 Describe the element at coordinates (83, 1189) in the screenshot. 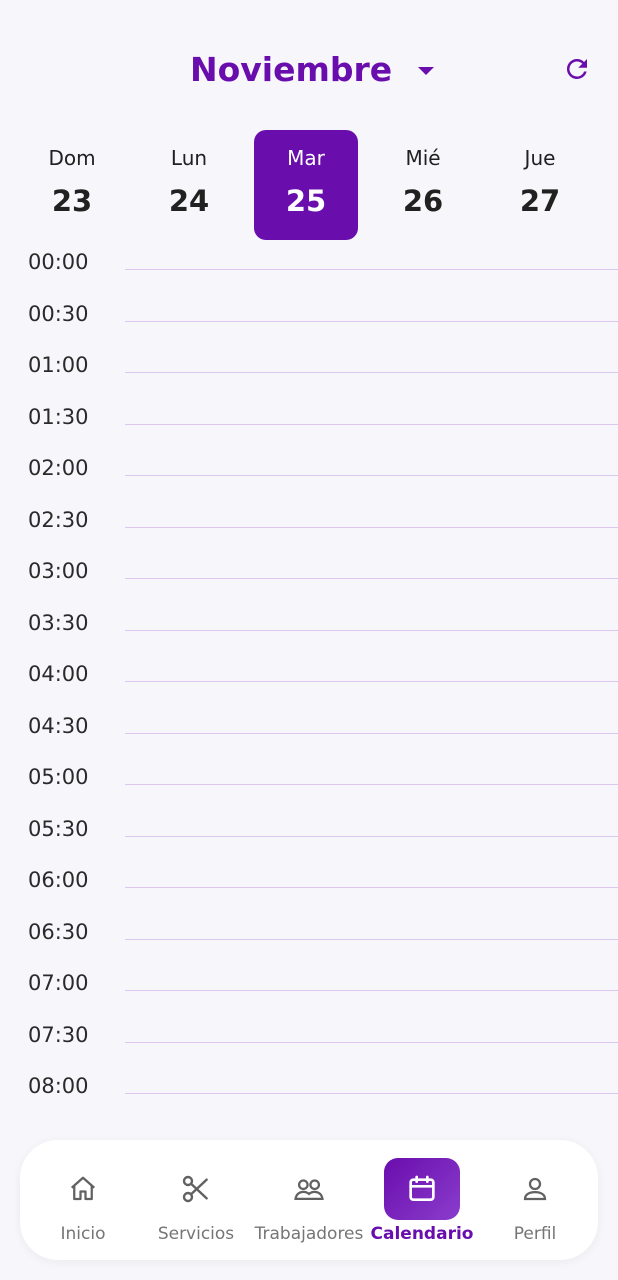

I see `home-icon` at that location.